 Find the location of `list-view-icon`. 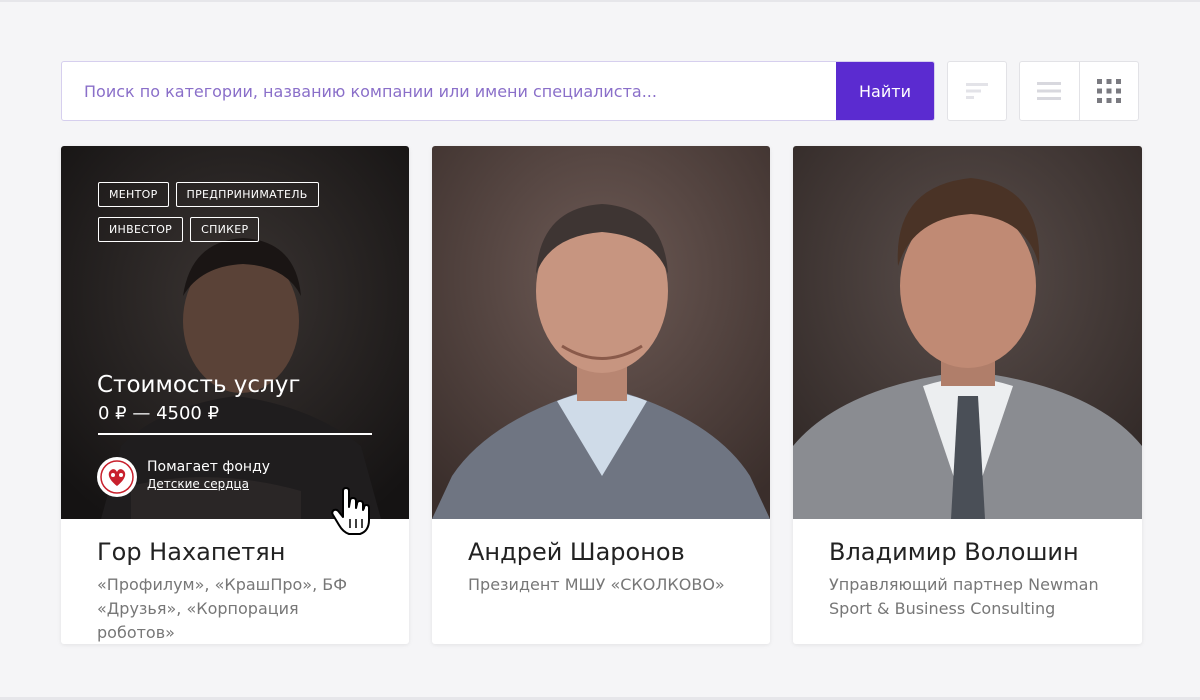

list-view-icon is located at coordinates (1049, 91).